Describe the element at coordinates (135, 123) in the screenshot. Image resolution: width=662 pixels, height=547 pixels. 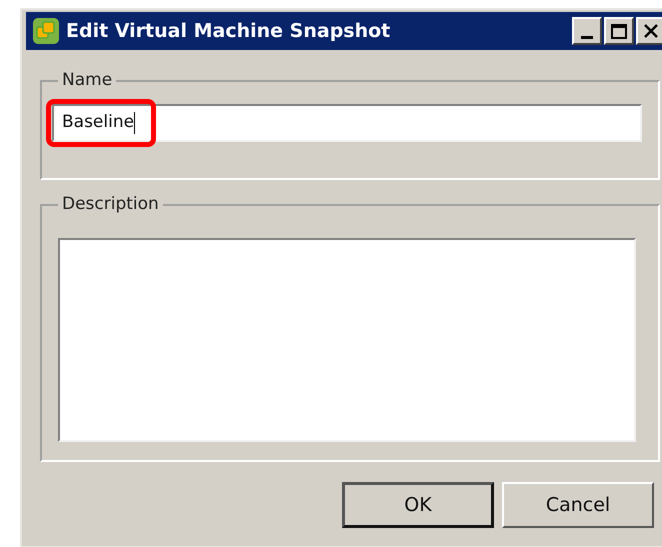
I see `text-cursor` at that location.